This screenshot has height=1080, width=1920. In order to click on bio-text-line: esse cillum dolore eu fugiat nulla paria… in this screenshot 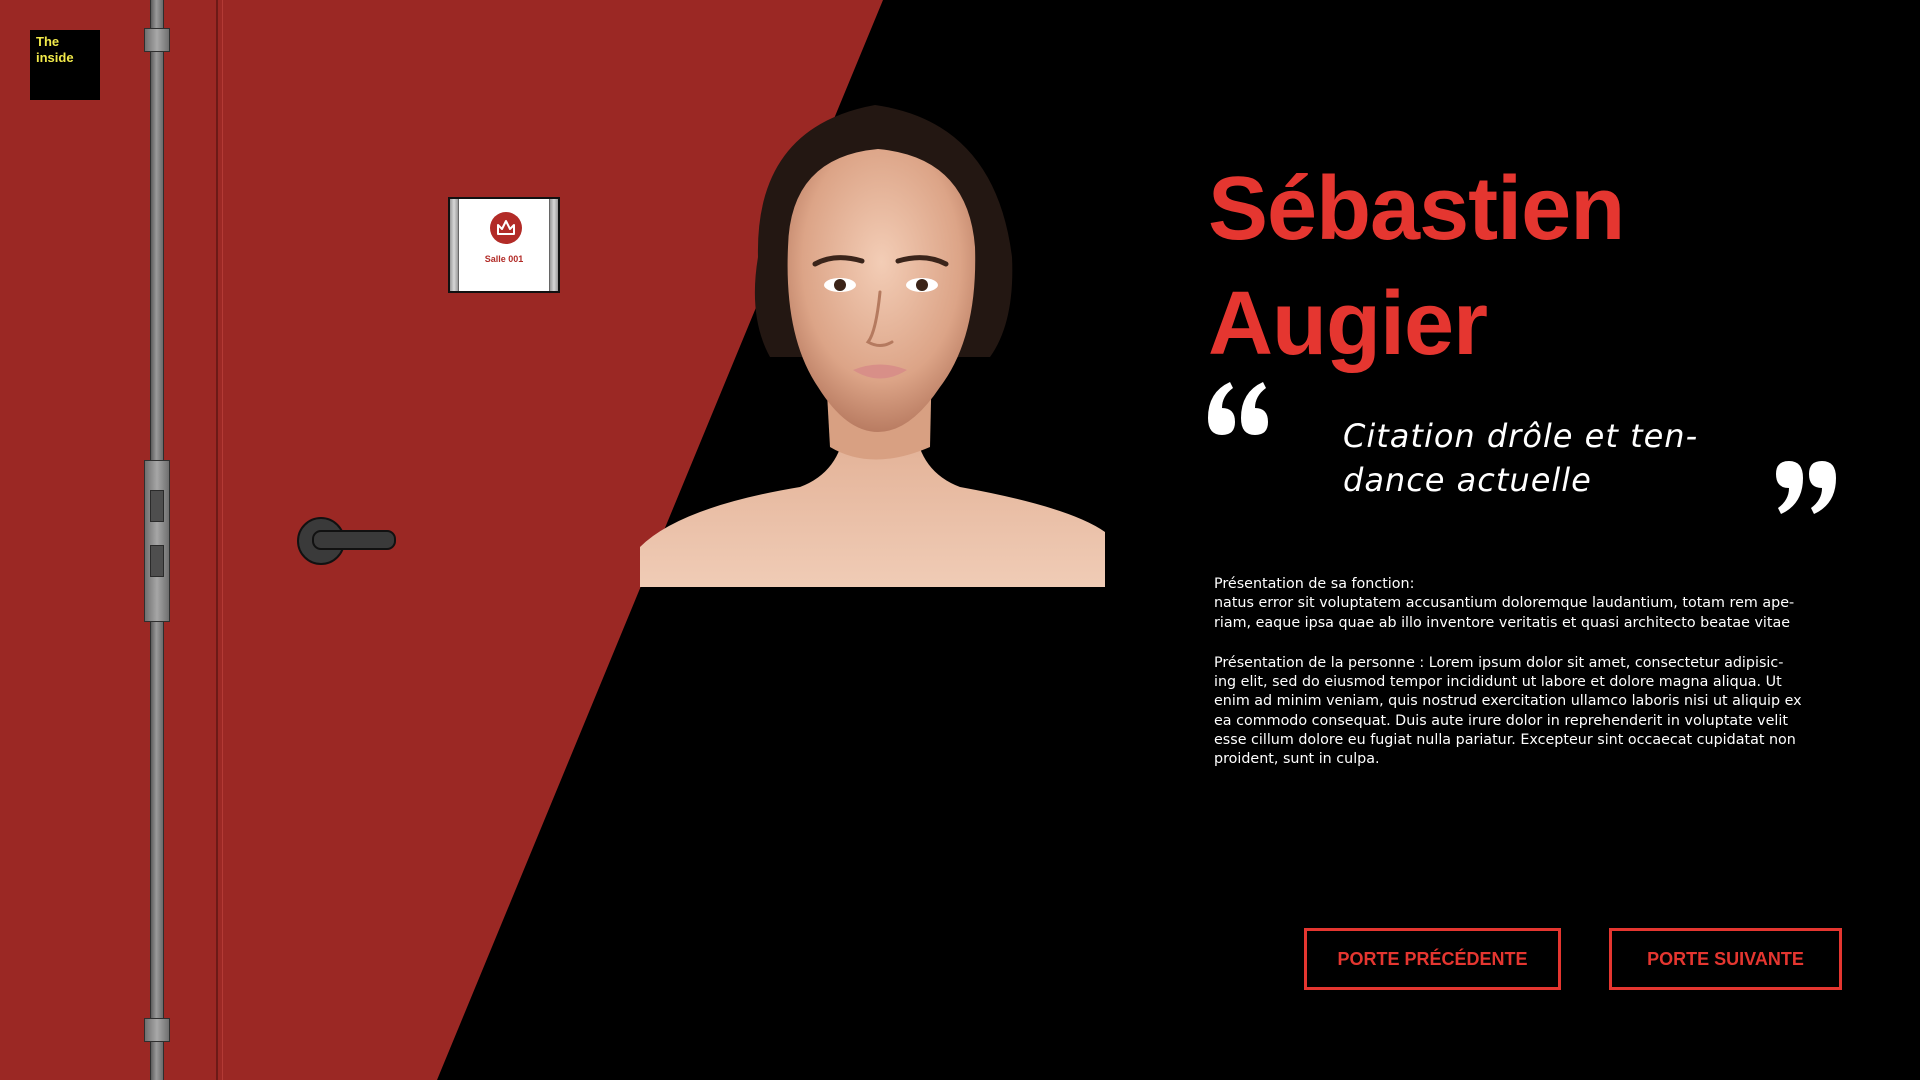, I will do `click(1505, 740)`.